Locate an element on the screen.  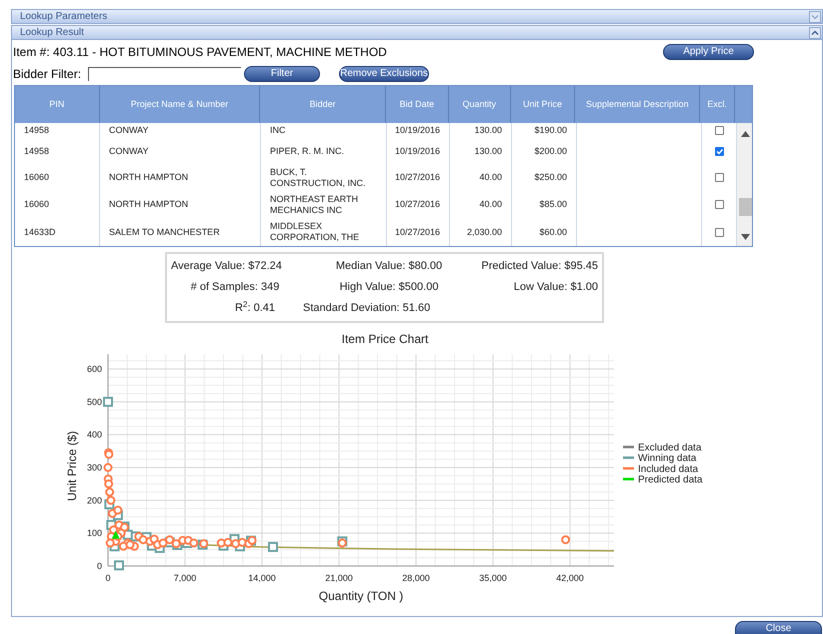
x-tick-label: 28,000 is located at coordinates (416, 578).